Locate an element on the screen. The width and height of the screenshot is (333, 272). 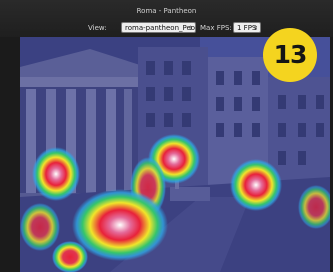
heat-blob-main is located at coordinates (120, 225).